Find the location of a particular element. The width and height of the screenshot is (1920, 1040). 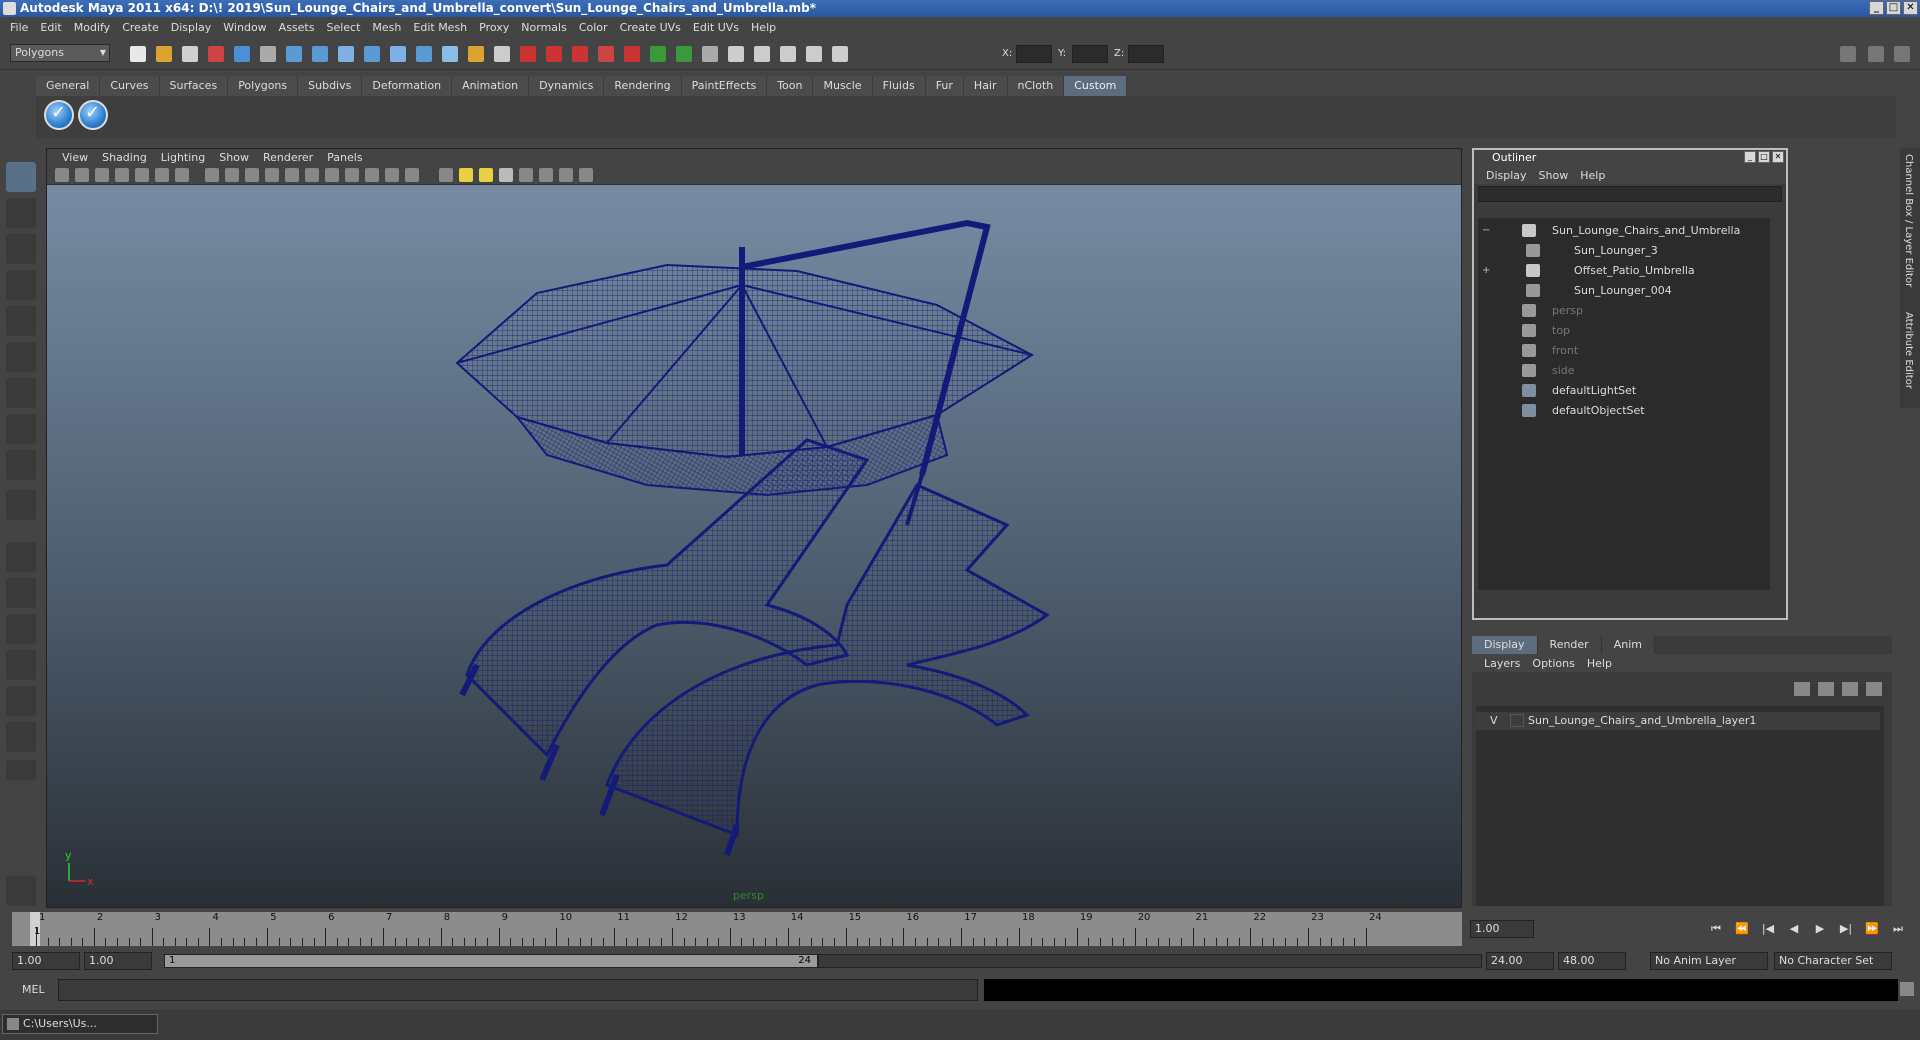

last-tool-icon is located at coordinates (21, 505).